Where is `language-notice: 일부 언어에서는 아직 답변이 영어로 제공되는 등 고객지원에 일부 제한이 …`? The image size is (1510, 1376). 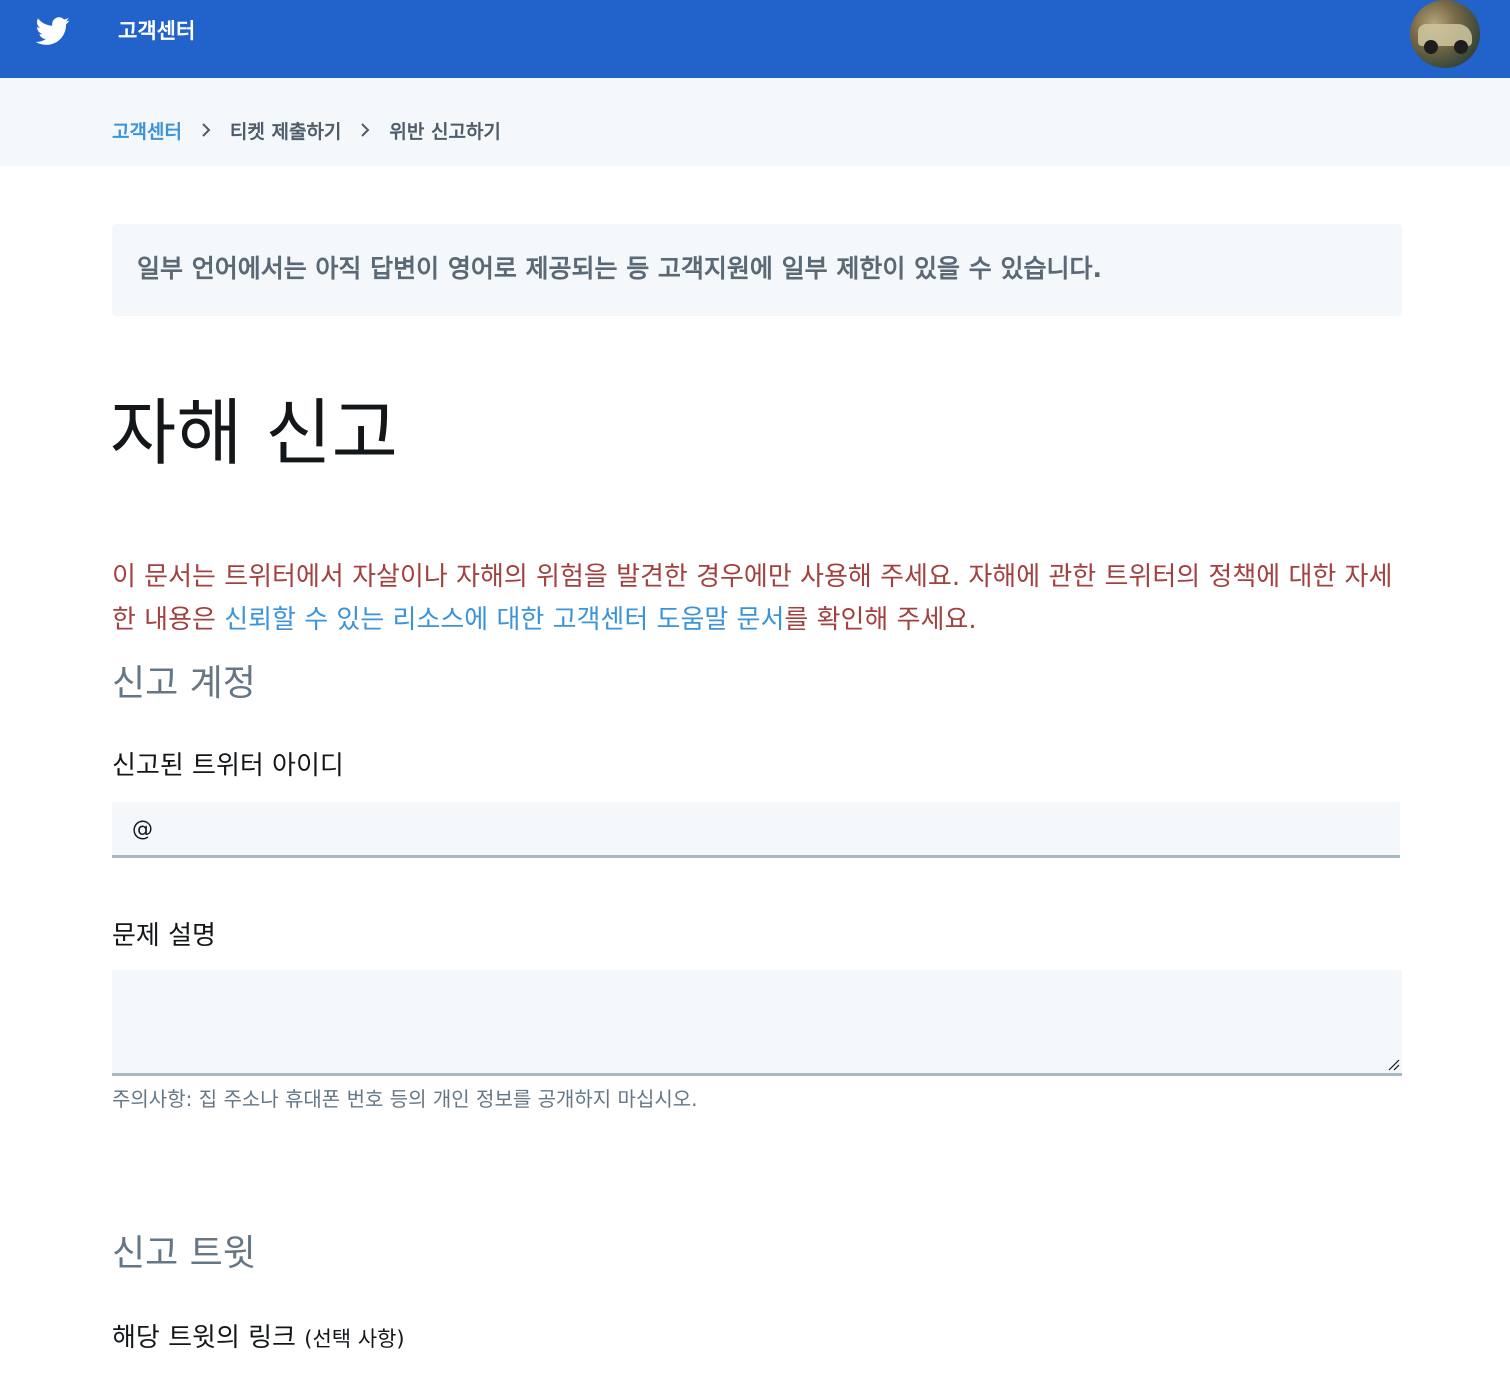
language-notice: 일부 언어에서는 아직 답변이 영어로 제공되는 등 고객지원에 일부 제한이 … is located at coordinates (757, 270).